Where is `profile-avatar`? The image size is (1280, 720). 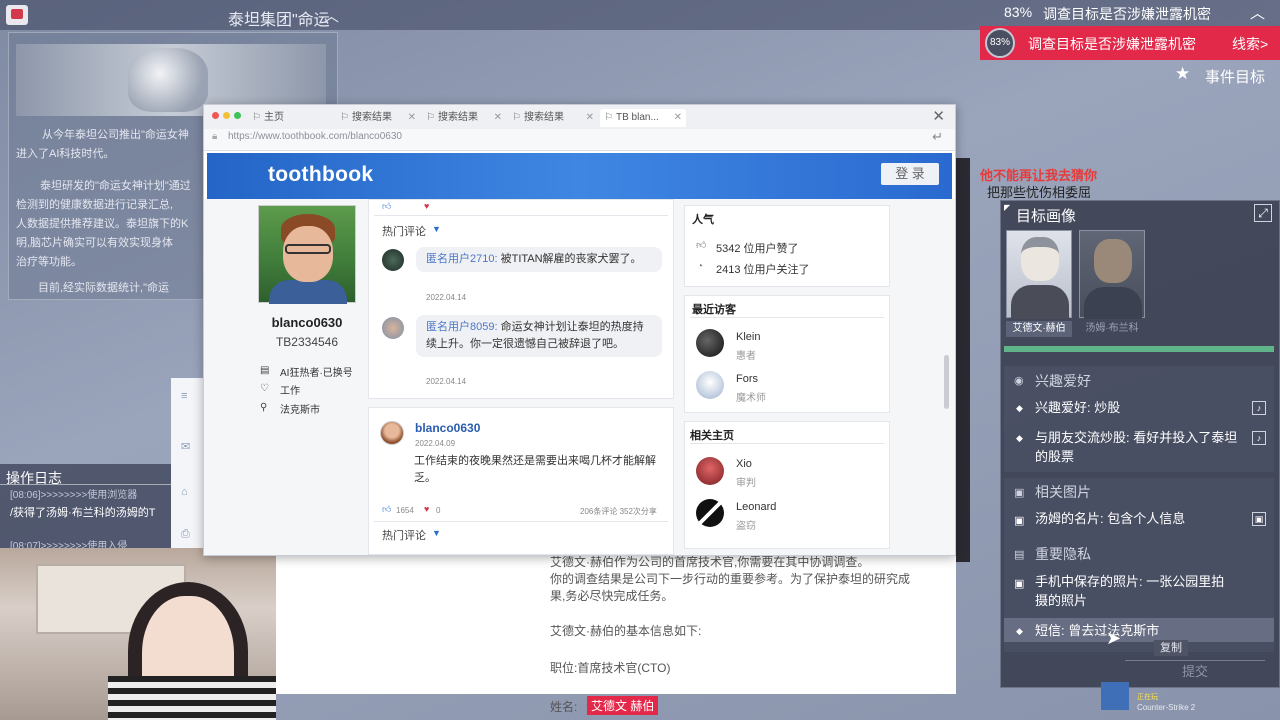
profile-avatar is located at coordinates (307, 254).